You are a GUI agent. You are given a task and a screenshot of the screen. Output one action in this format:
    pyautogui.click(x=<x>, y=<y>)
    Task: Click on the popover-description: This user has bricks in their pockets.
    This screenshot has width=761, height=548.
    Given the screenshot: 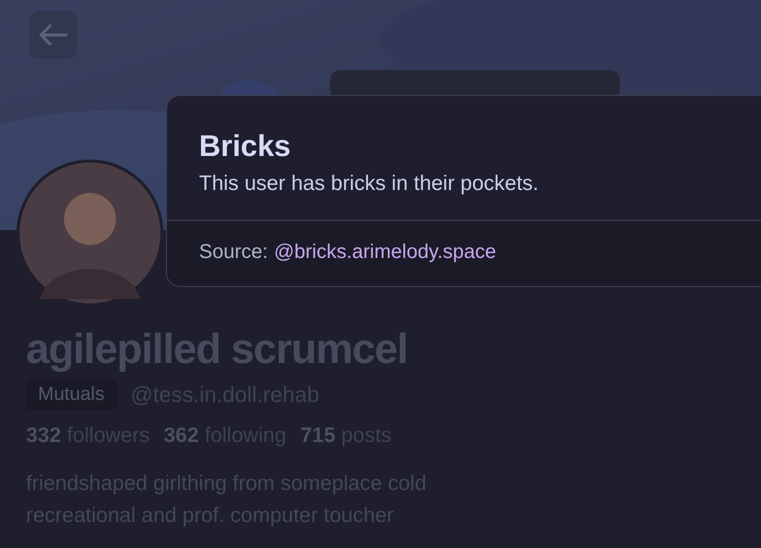 What is the action you would take?
    pyautogui.click(x=369, y=184)
    